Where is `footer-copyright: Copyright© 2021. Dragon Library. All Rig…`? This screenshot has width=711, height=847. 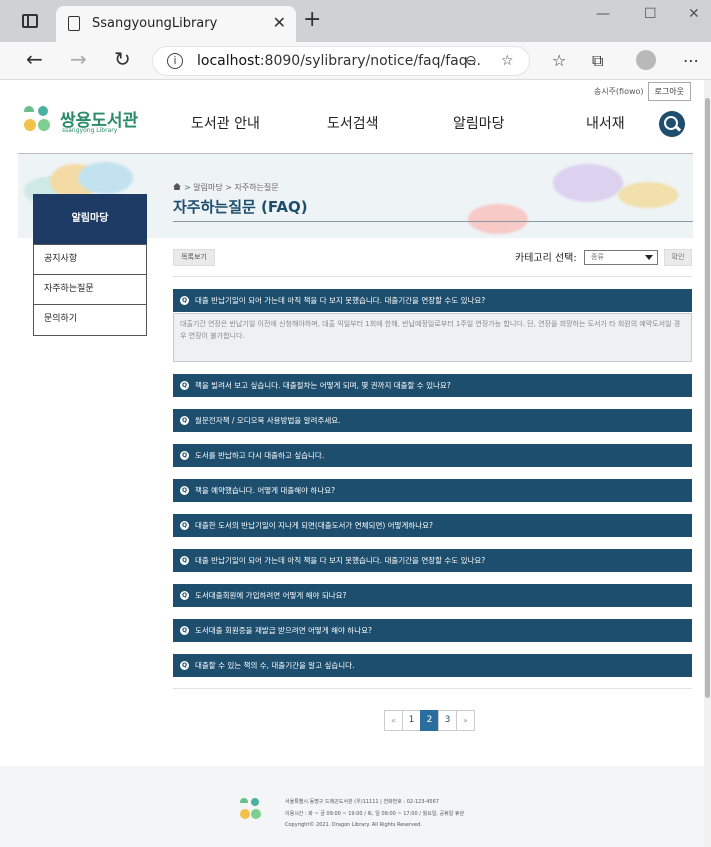 footer-copyright: Copyright© 2021. Dragon Library. All Rig… is located at coordinates (353, 825).